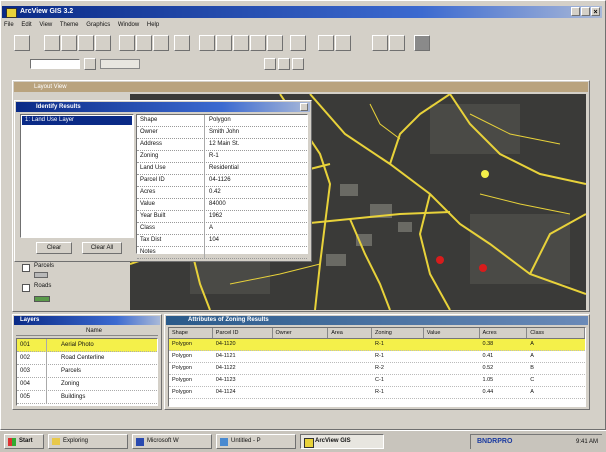 This screenshot has width=606, height=452. I want to click on find-icon, so click(144, 43).